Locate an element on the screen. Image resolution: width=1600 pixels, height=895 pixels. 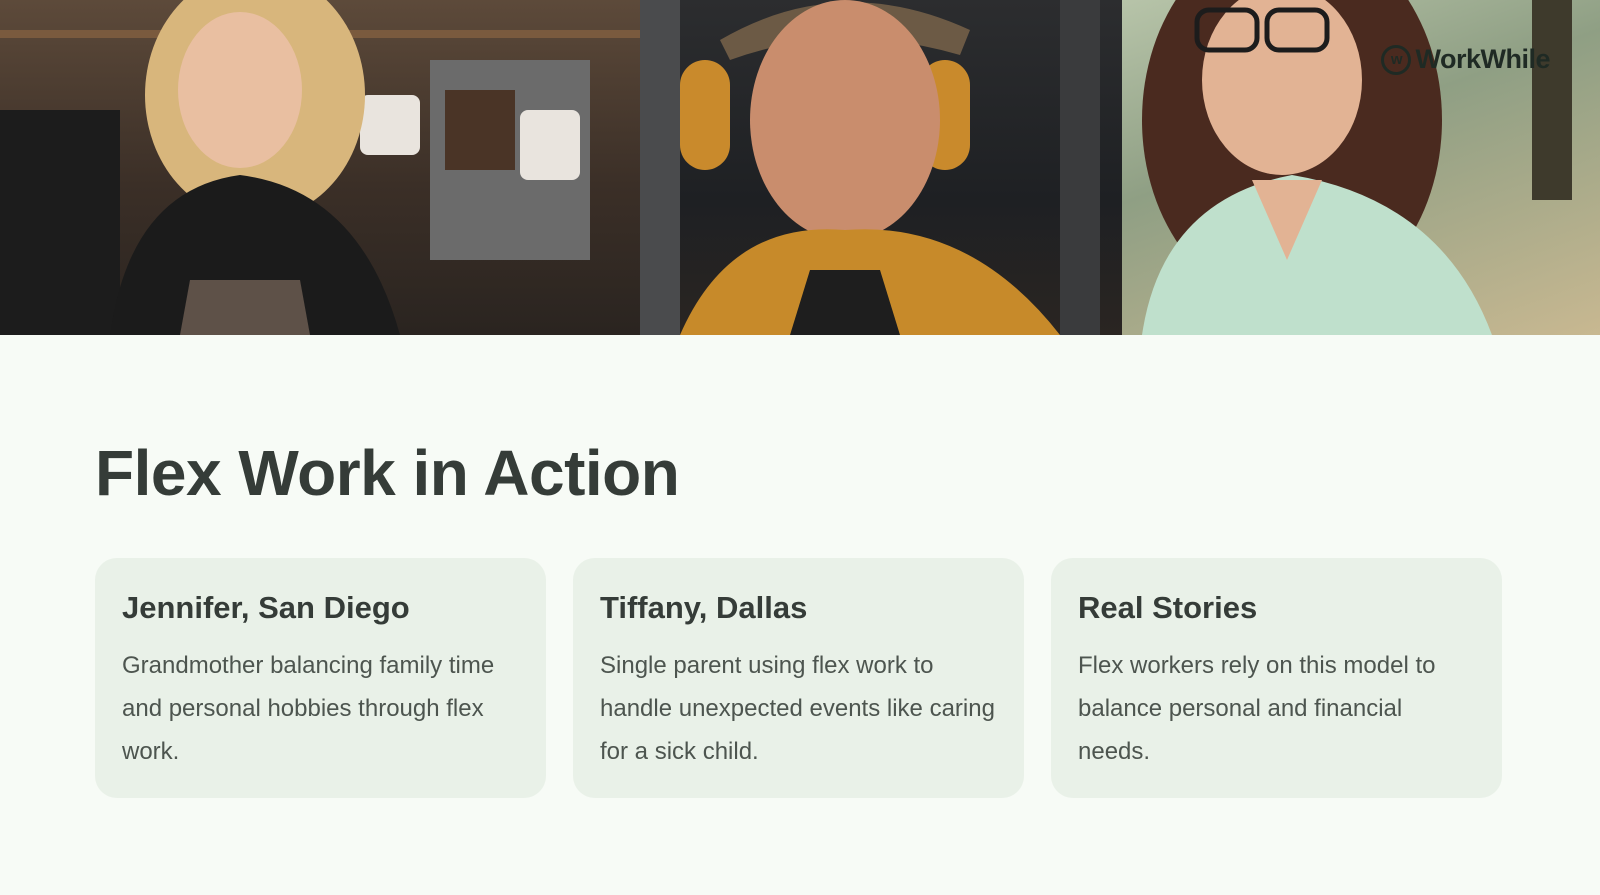
page-title: Flex Work in Action is located at coordinates (387, 473).